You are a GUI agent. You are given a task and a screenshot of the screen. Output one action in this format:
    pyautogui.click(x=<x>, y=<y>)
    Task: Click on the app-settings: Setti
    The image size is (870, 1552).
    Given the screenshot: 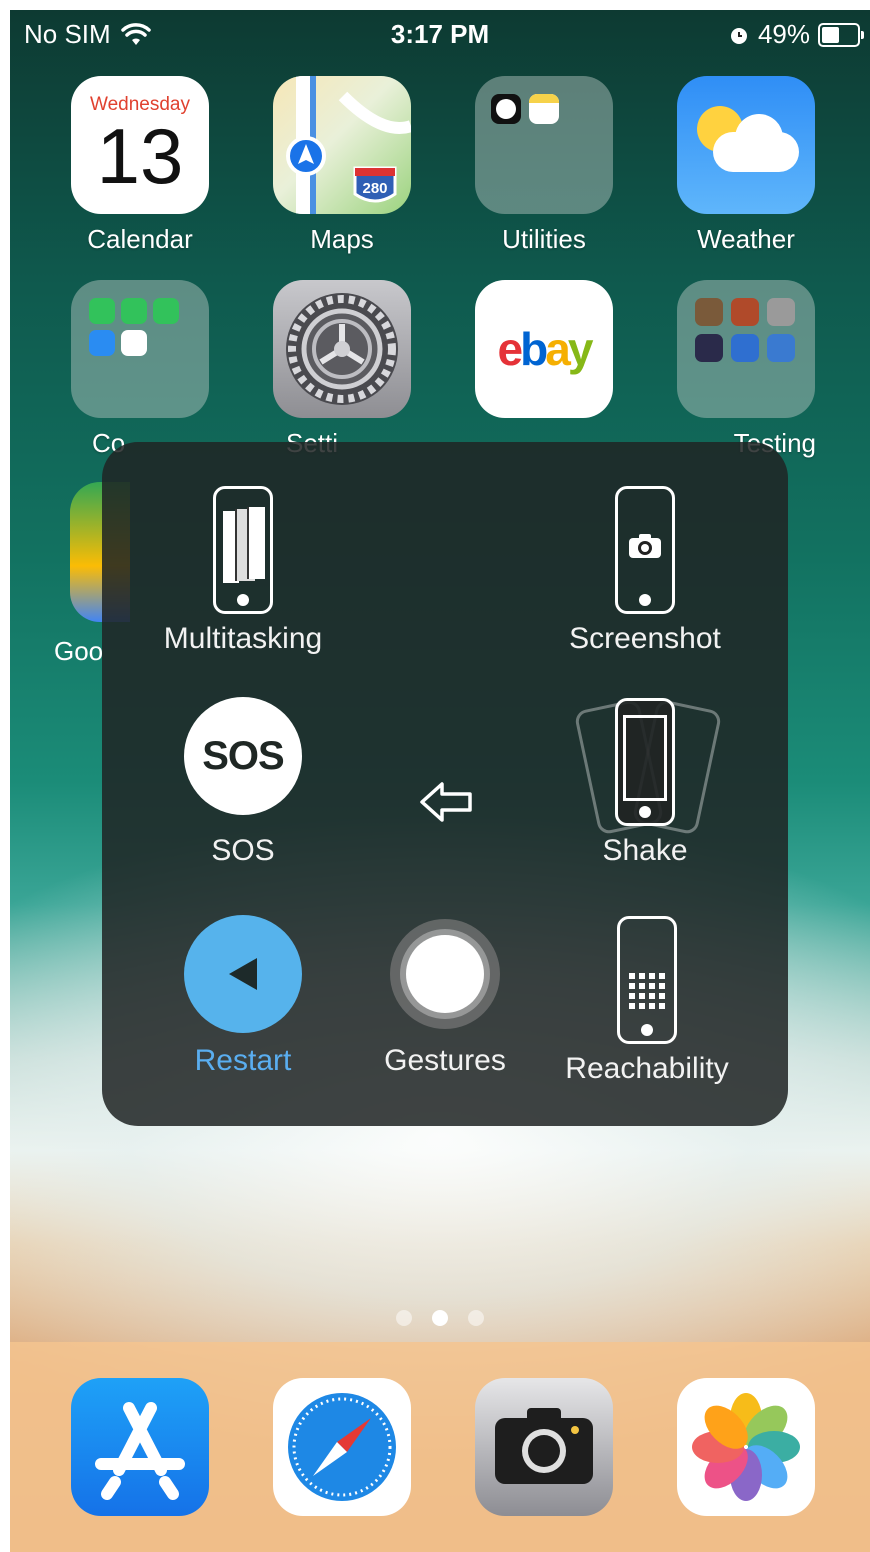 What is the action you would take?
    pyautogui.click(x=342, y=369)
    